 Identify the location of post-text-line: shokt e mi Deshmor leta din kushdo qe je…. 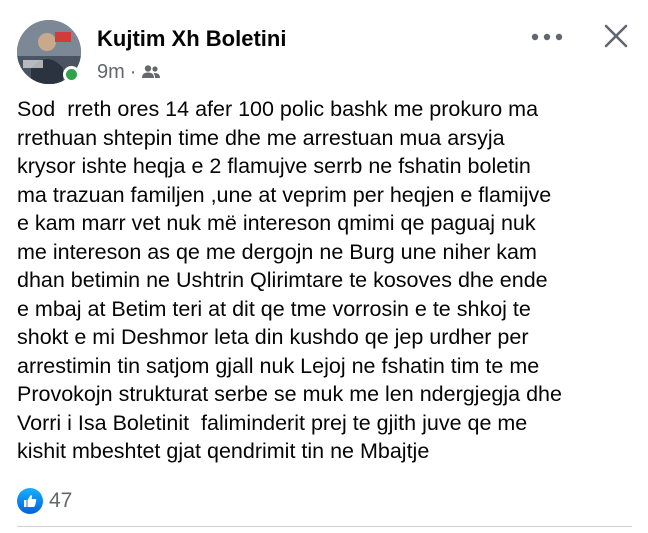
(273, 337).